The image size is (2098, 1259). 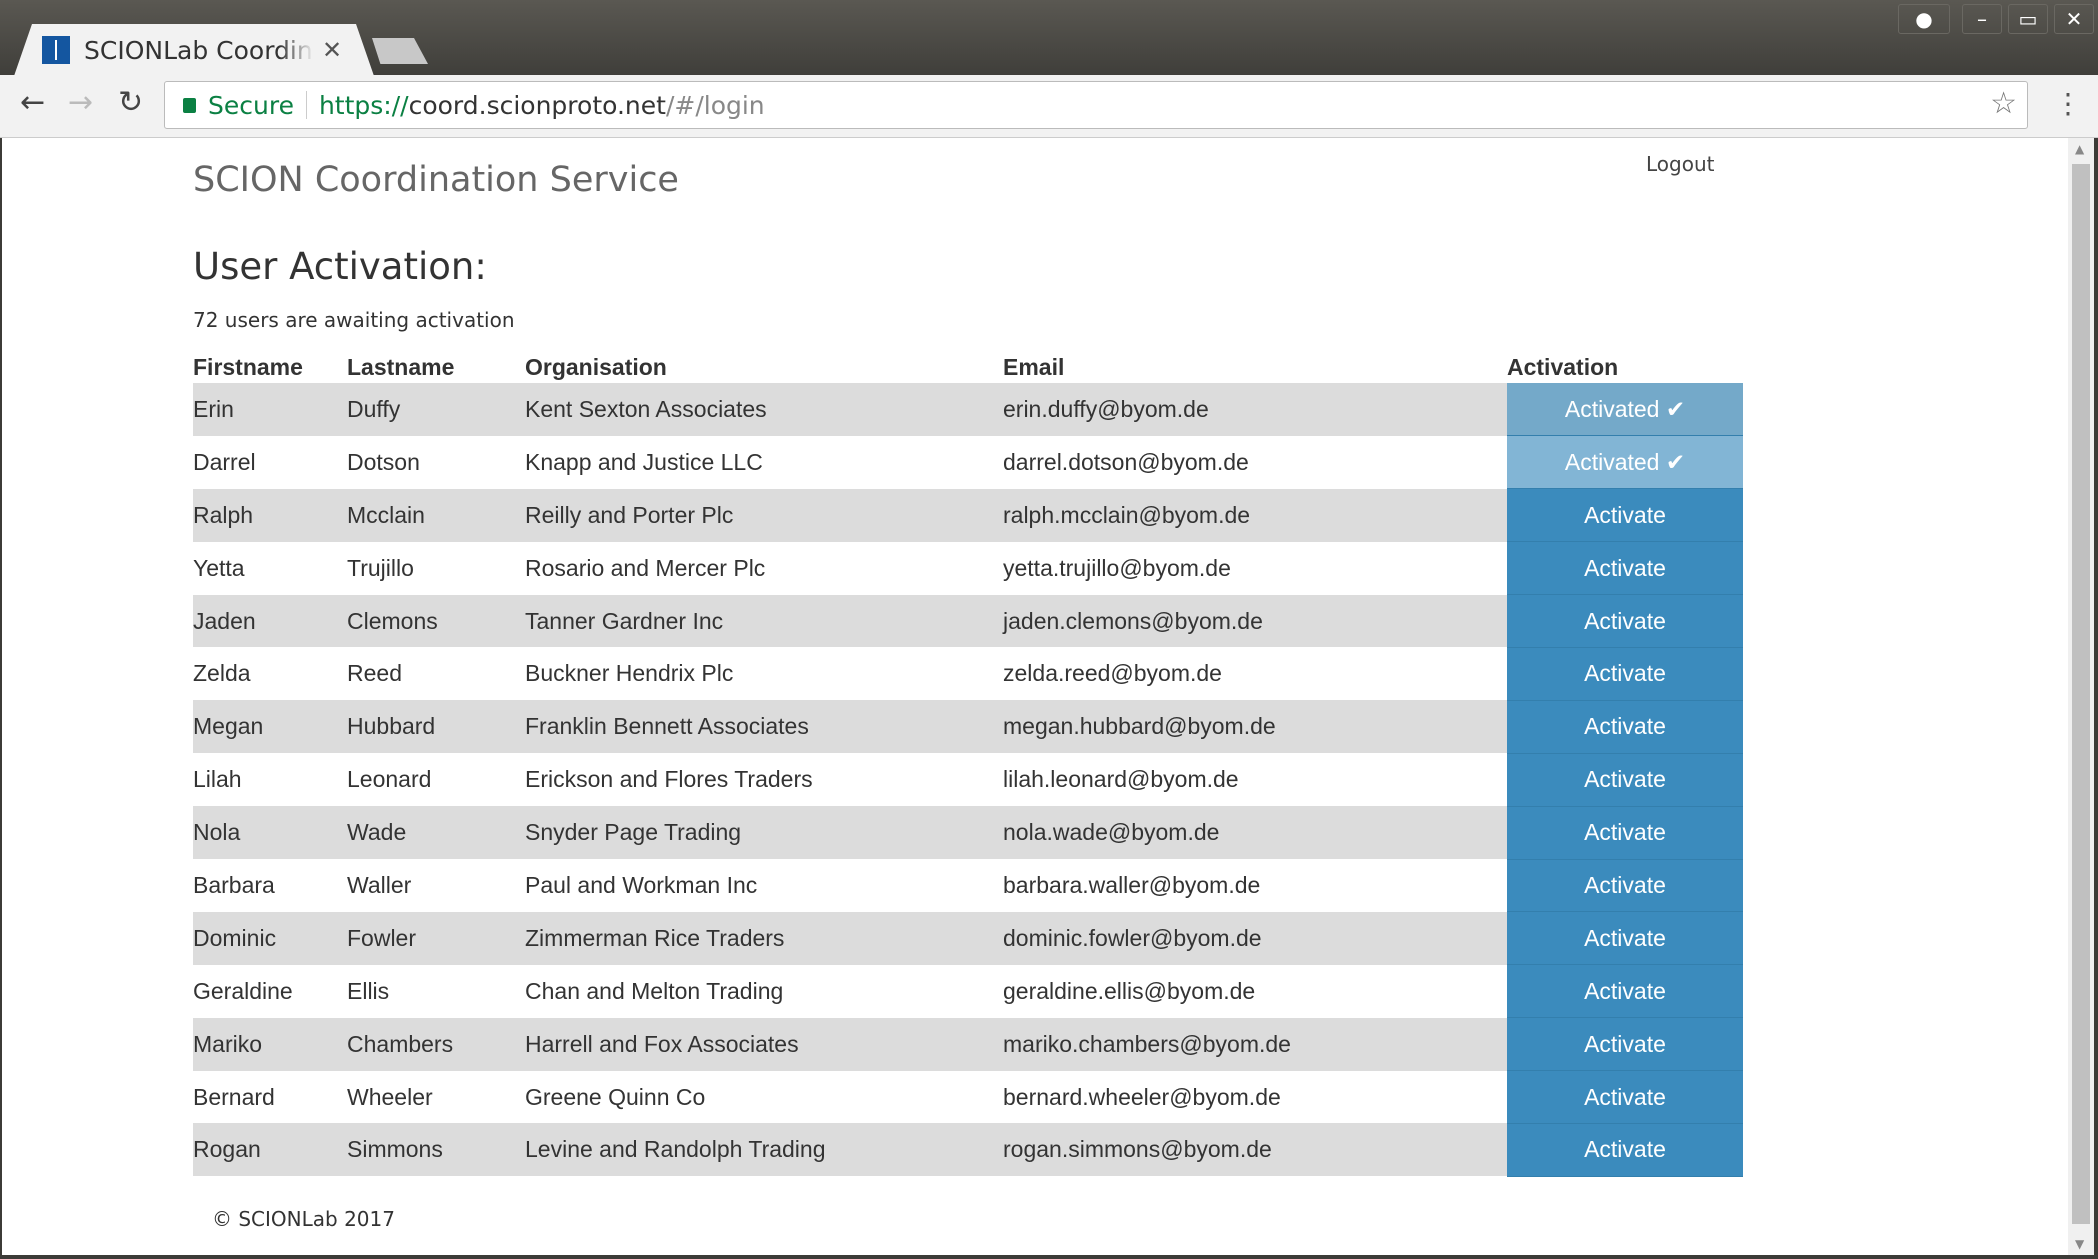 I want to click on lastname-cell: Waller, so click(x=379, y=884).